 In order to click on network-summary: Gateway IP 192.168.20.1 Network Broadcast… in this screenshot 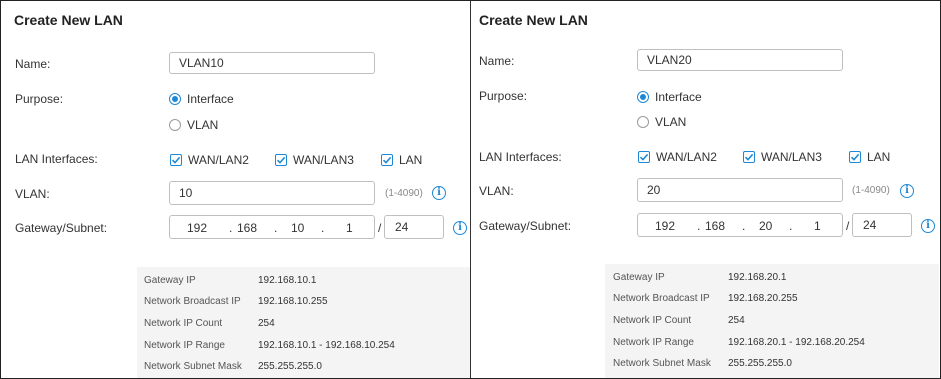, I will do `click(772, 321)`.